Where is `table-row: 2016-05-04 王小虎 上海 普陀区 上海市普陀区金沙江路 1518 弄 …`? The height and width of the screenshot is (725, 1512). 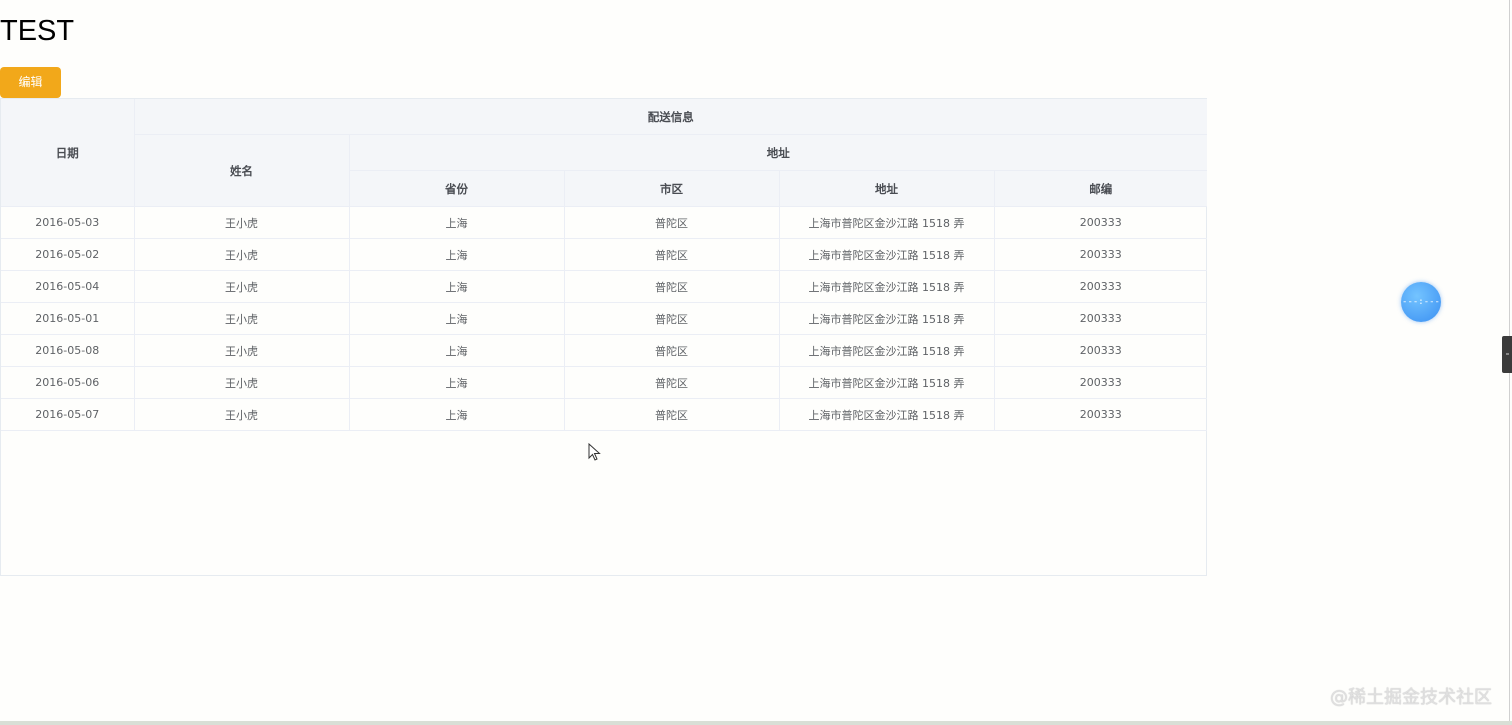 table-row: 2016-05-04 王小虎 上海 普陀区 上海市普陀区金沙江路 1518 弄 … is located at coordinates (604, 286).